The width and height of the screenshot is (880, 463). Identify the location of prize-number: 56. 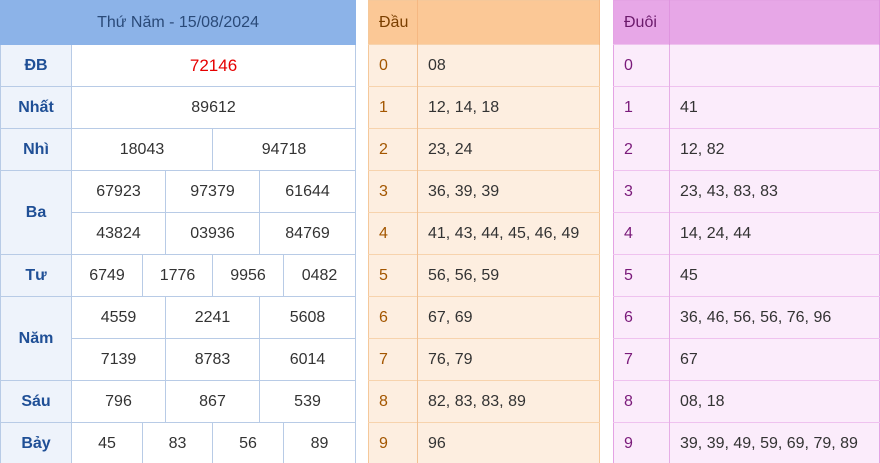
(248, 442).